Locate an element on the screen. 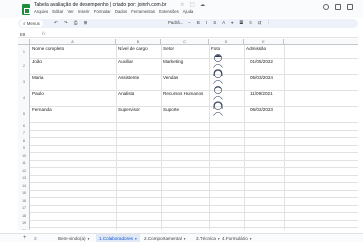 The height and width of the screenshot is (242, 363). menus-search-button: ⌕ Menus is located at coordinates (31, 23).